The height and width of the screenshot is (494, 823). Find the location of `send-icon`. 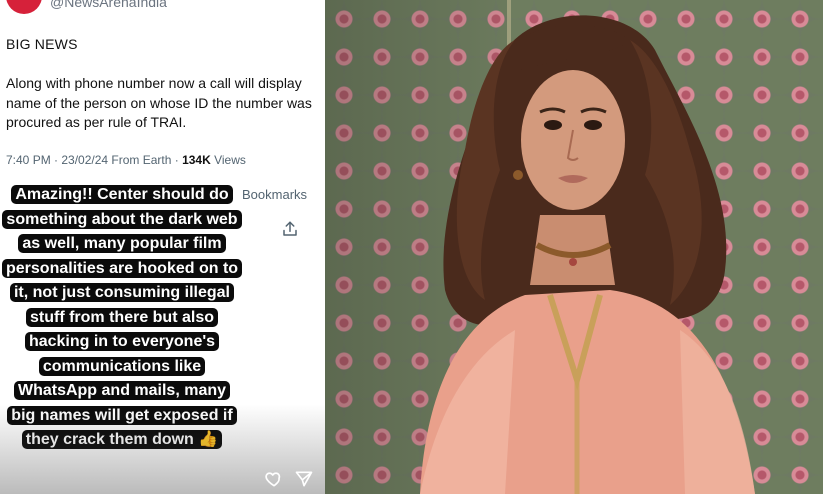

send-icon is located at coordinates (304, 479).